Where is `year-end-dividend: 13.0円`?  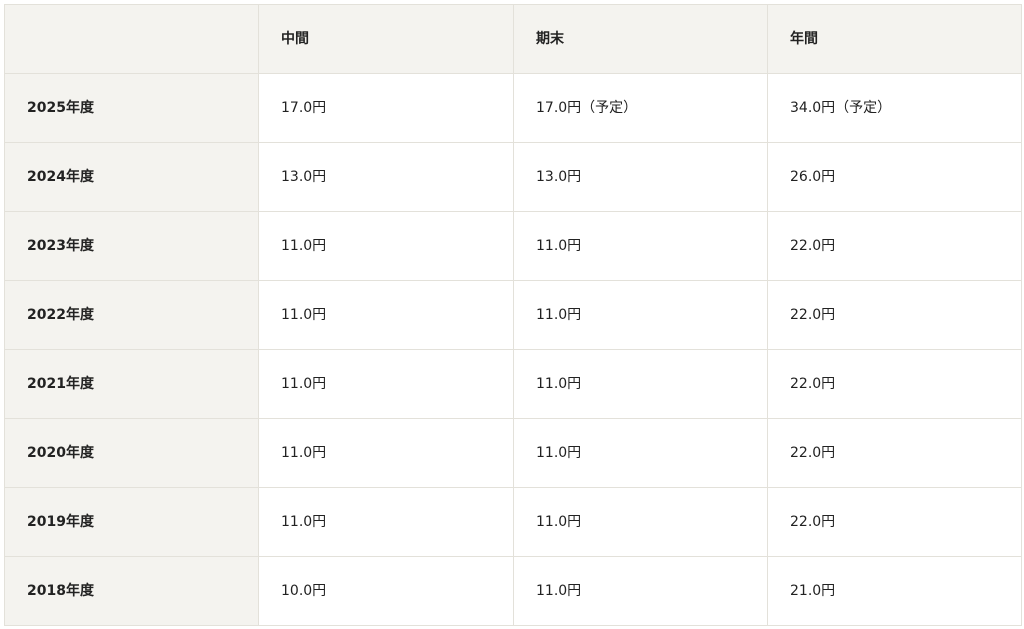
year-end-dividend: 13.0円 is located at coordinates (640, 177).